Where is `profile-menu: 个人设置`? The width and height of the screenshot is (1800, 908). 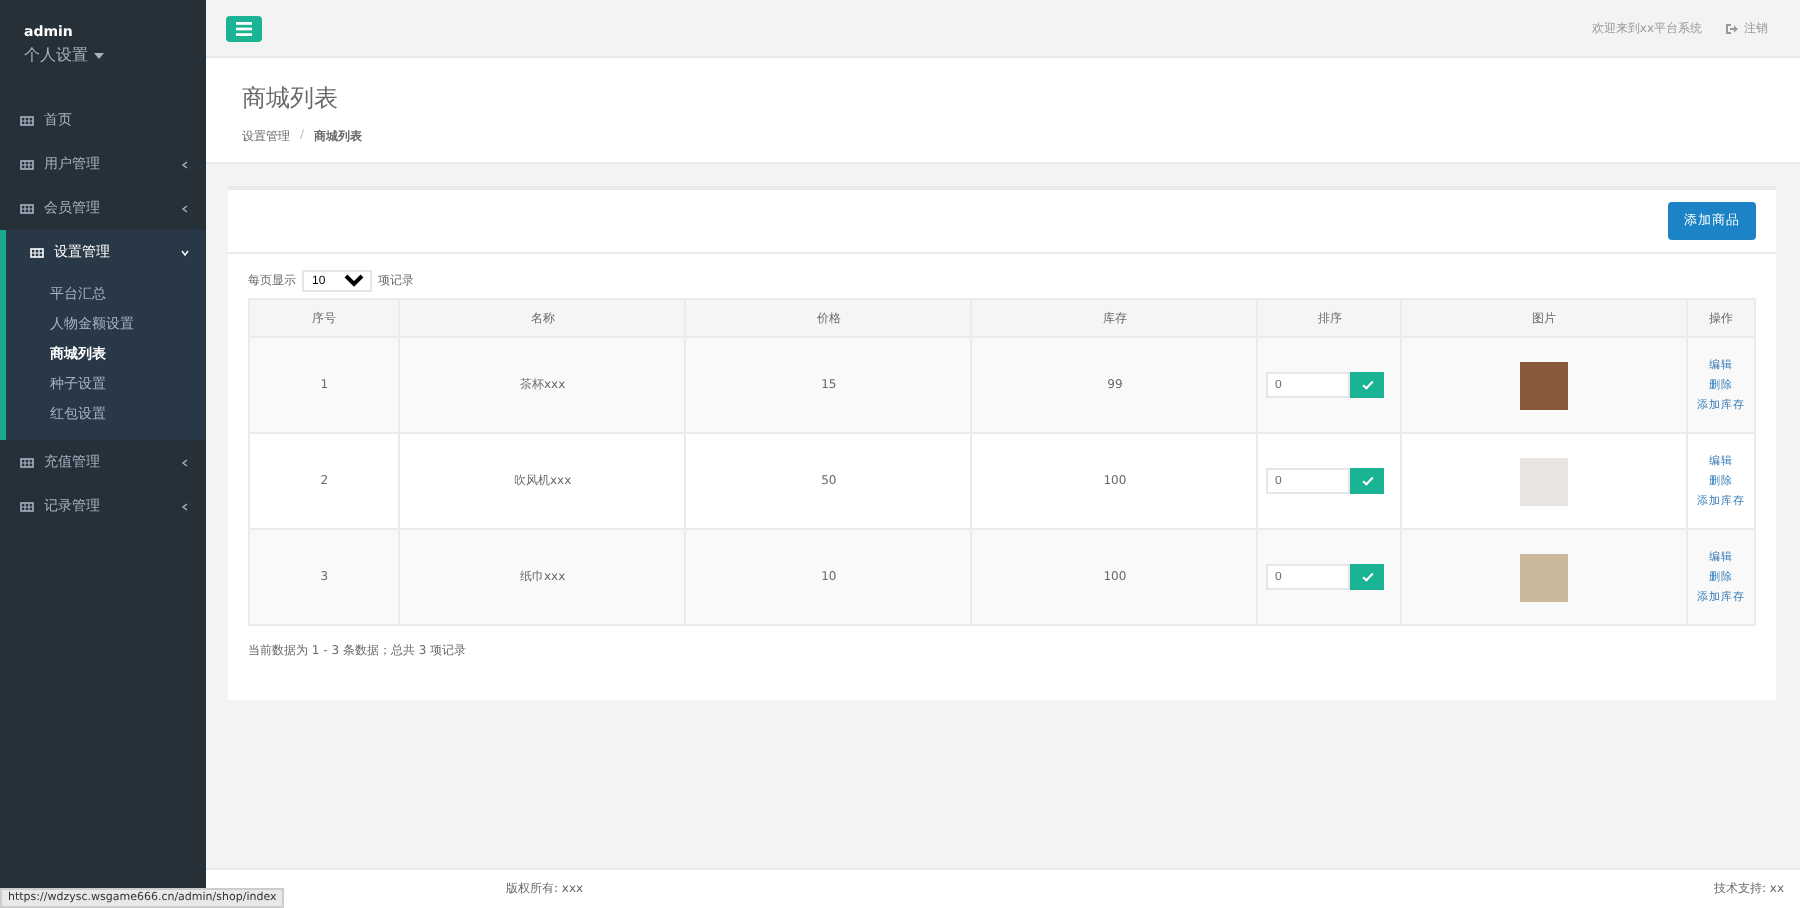
profile-menu: 个人设置 is located at coordinates (103, 55).